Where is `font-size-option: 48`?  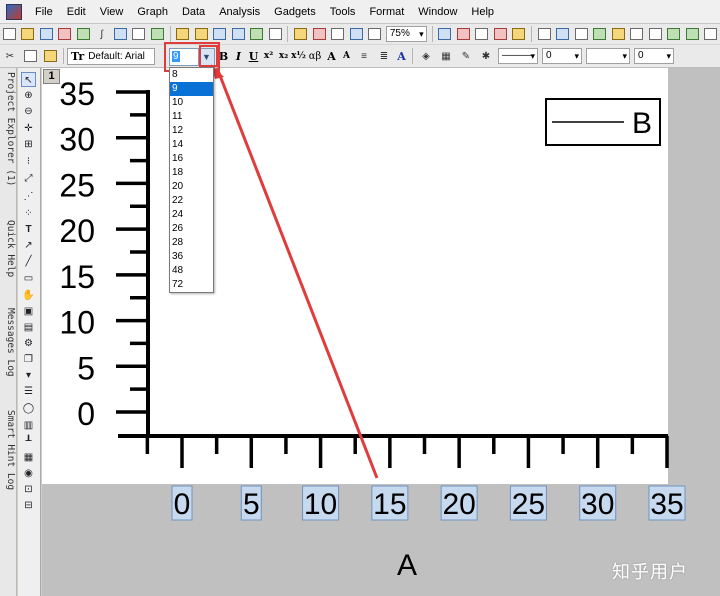
font-size-option: 48 is located at coordinates (191, 271).